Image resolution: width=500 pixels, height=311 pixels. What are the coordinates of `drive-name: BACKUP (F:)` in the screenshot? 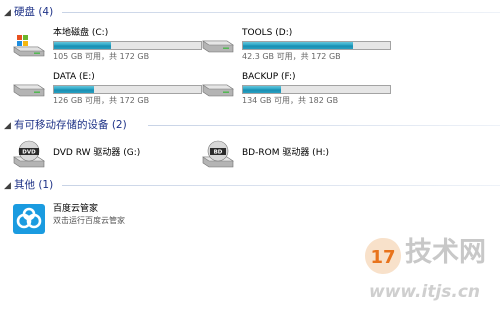 It's located at (269, 77).